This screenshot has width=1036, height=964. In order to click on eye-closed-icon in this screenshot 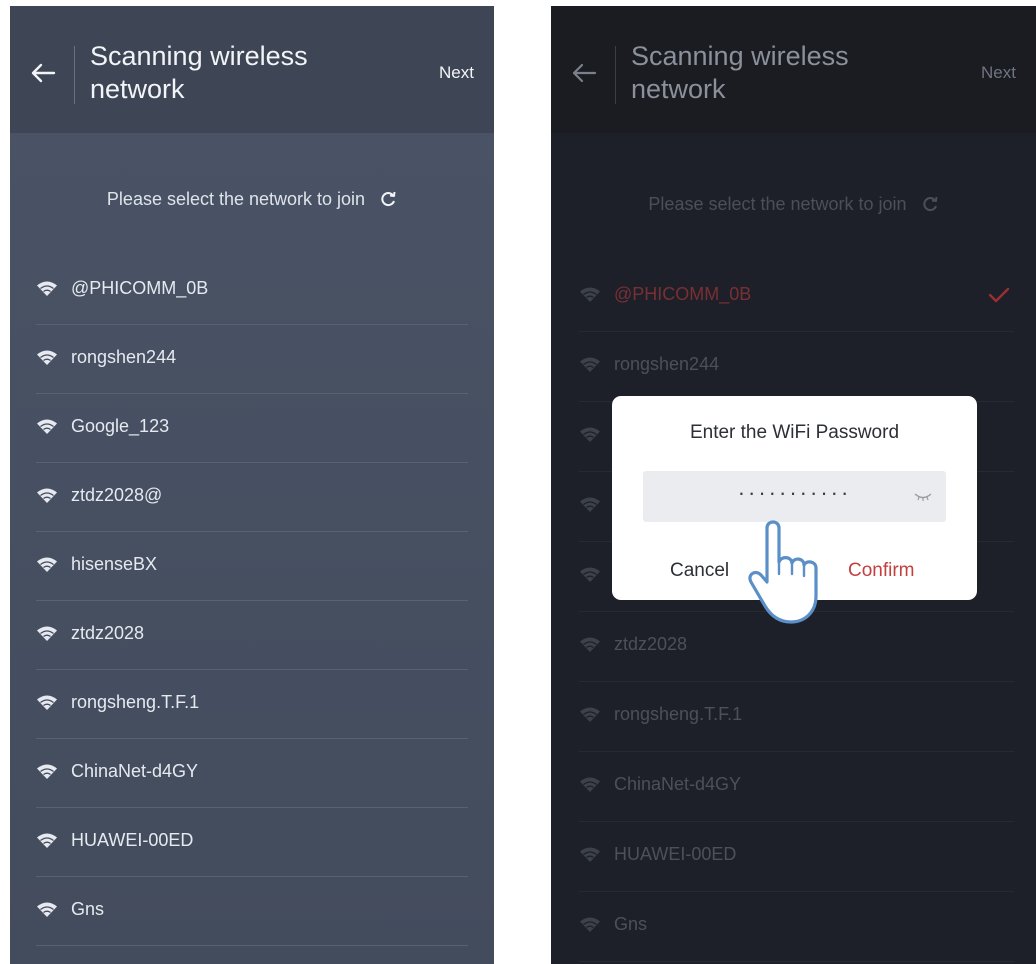, I will do `click(923, 496)`.